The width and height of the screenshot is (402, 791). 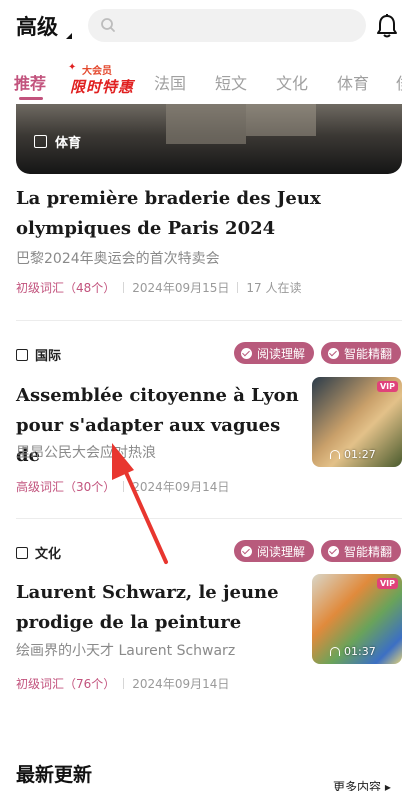 I want to click on category-label: 文化, so click(x=48, y=554).